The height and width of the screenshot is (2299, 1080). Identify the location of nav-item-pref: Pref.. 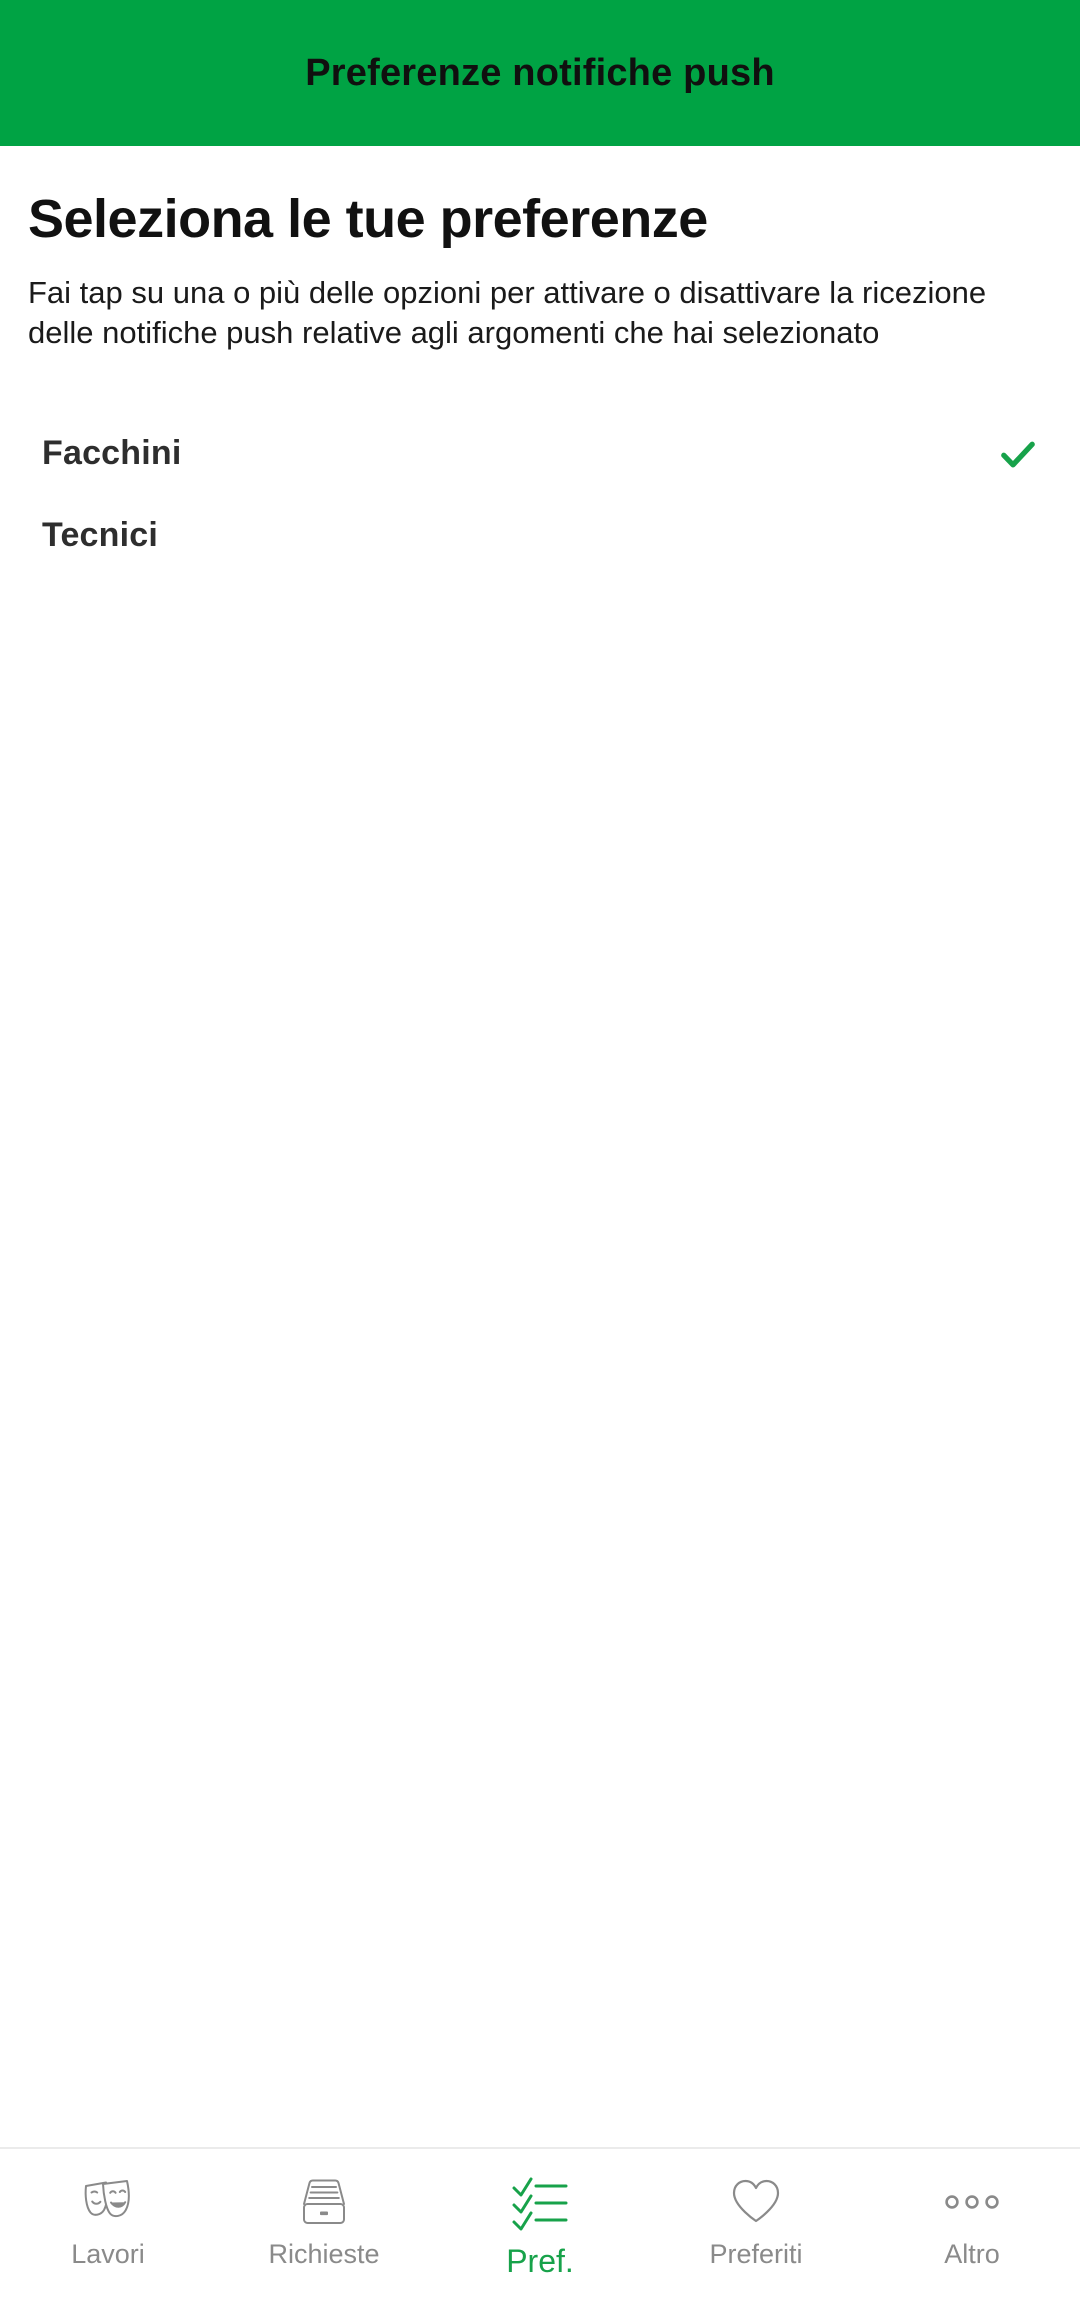
(540, 2224).